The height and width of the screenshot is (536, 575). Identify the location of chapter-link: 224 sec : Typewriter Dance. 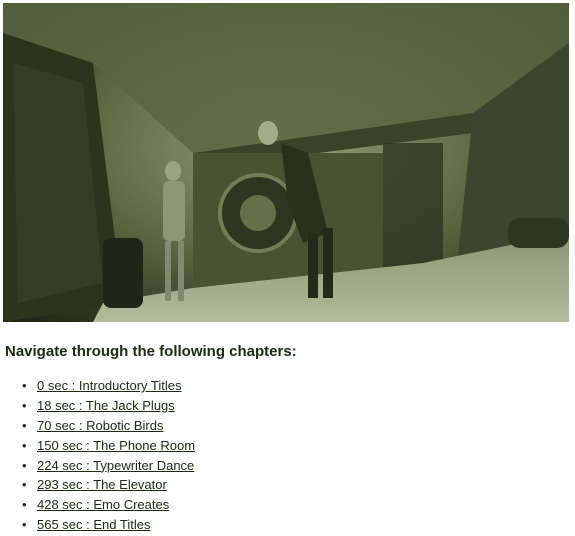
(115, 465).